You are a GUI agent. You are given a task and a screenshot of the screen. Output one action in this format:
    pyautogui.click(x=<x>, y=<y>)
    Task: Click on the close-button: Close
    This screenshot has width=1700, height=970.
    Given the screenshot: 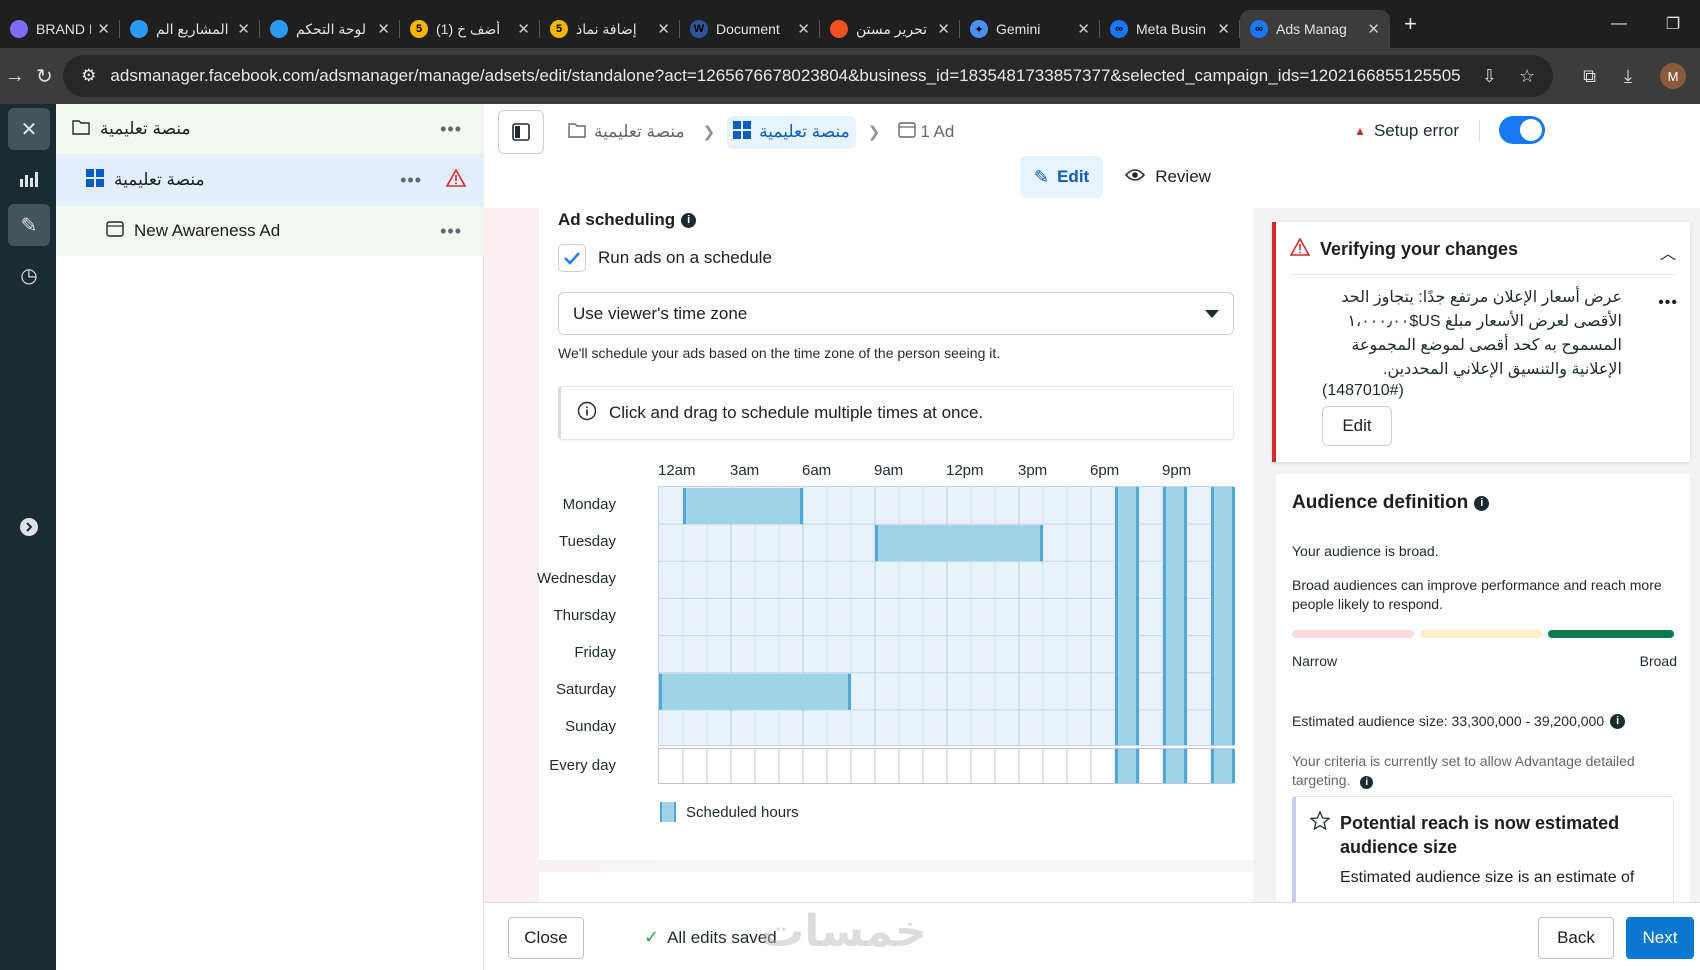 What is the action you would take?
    pyautogui.click(x=546, y=938)
    